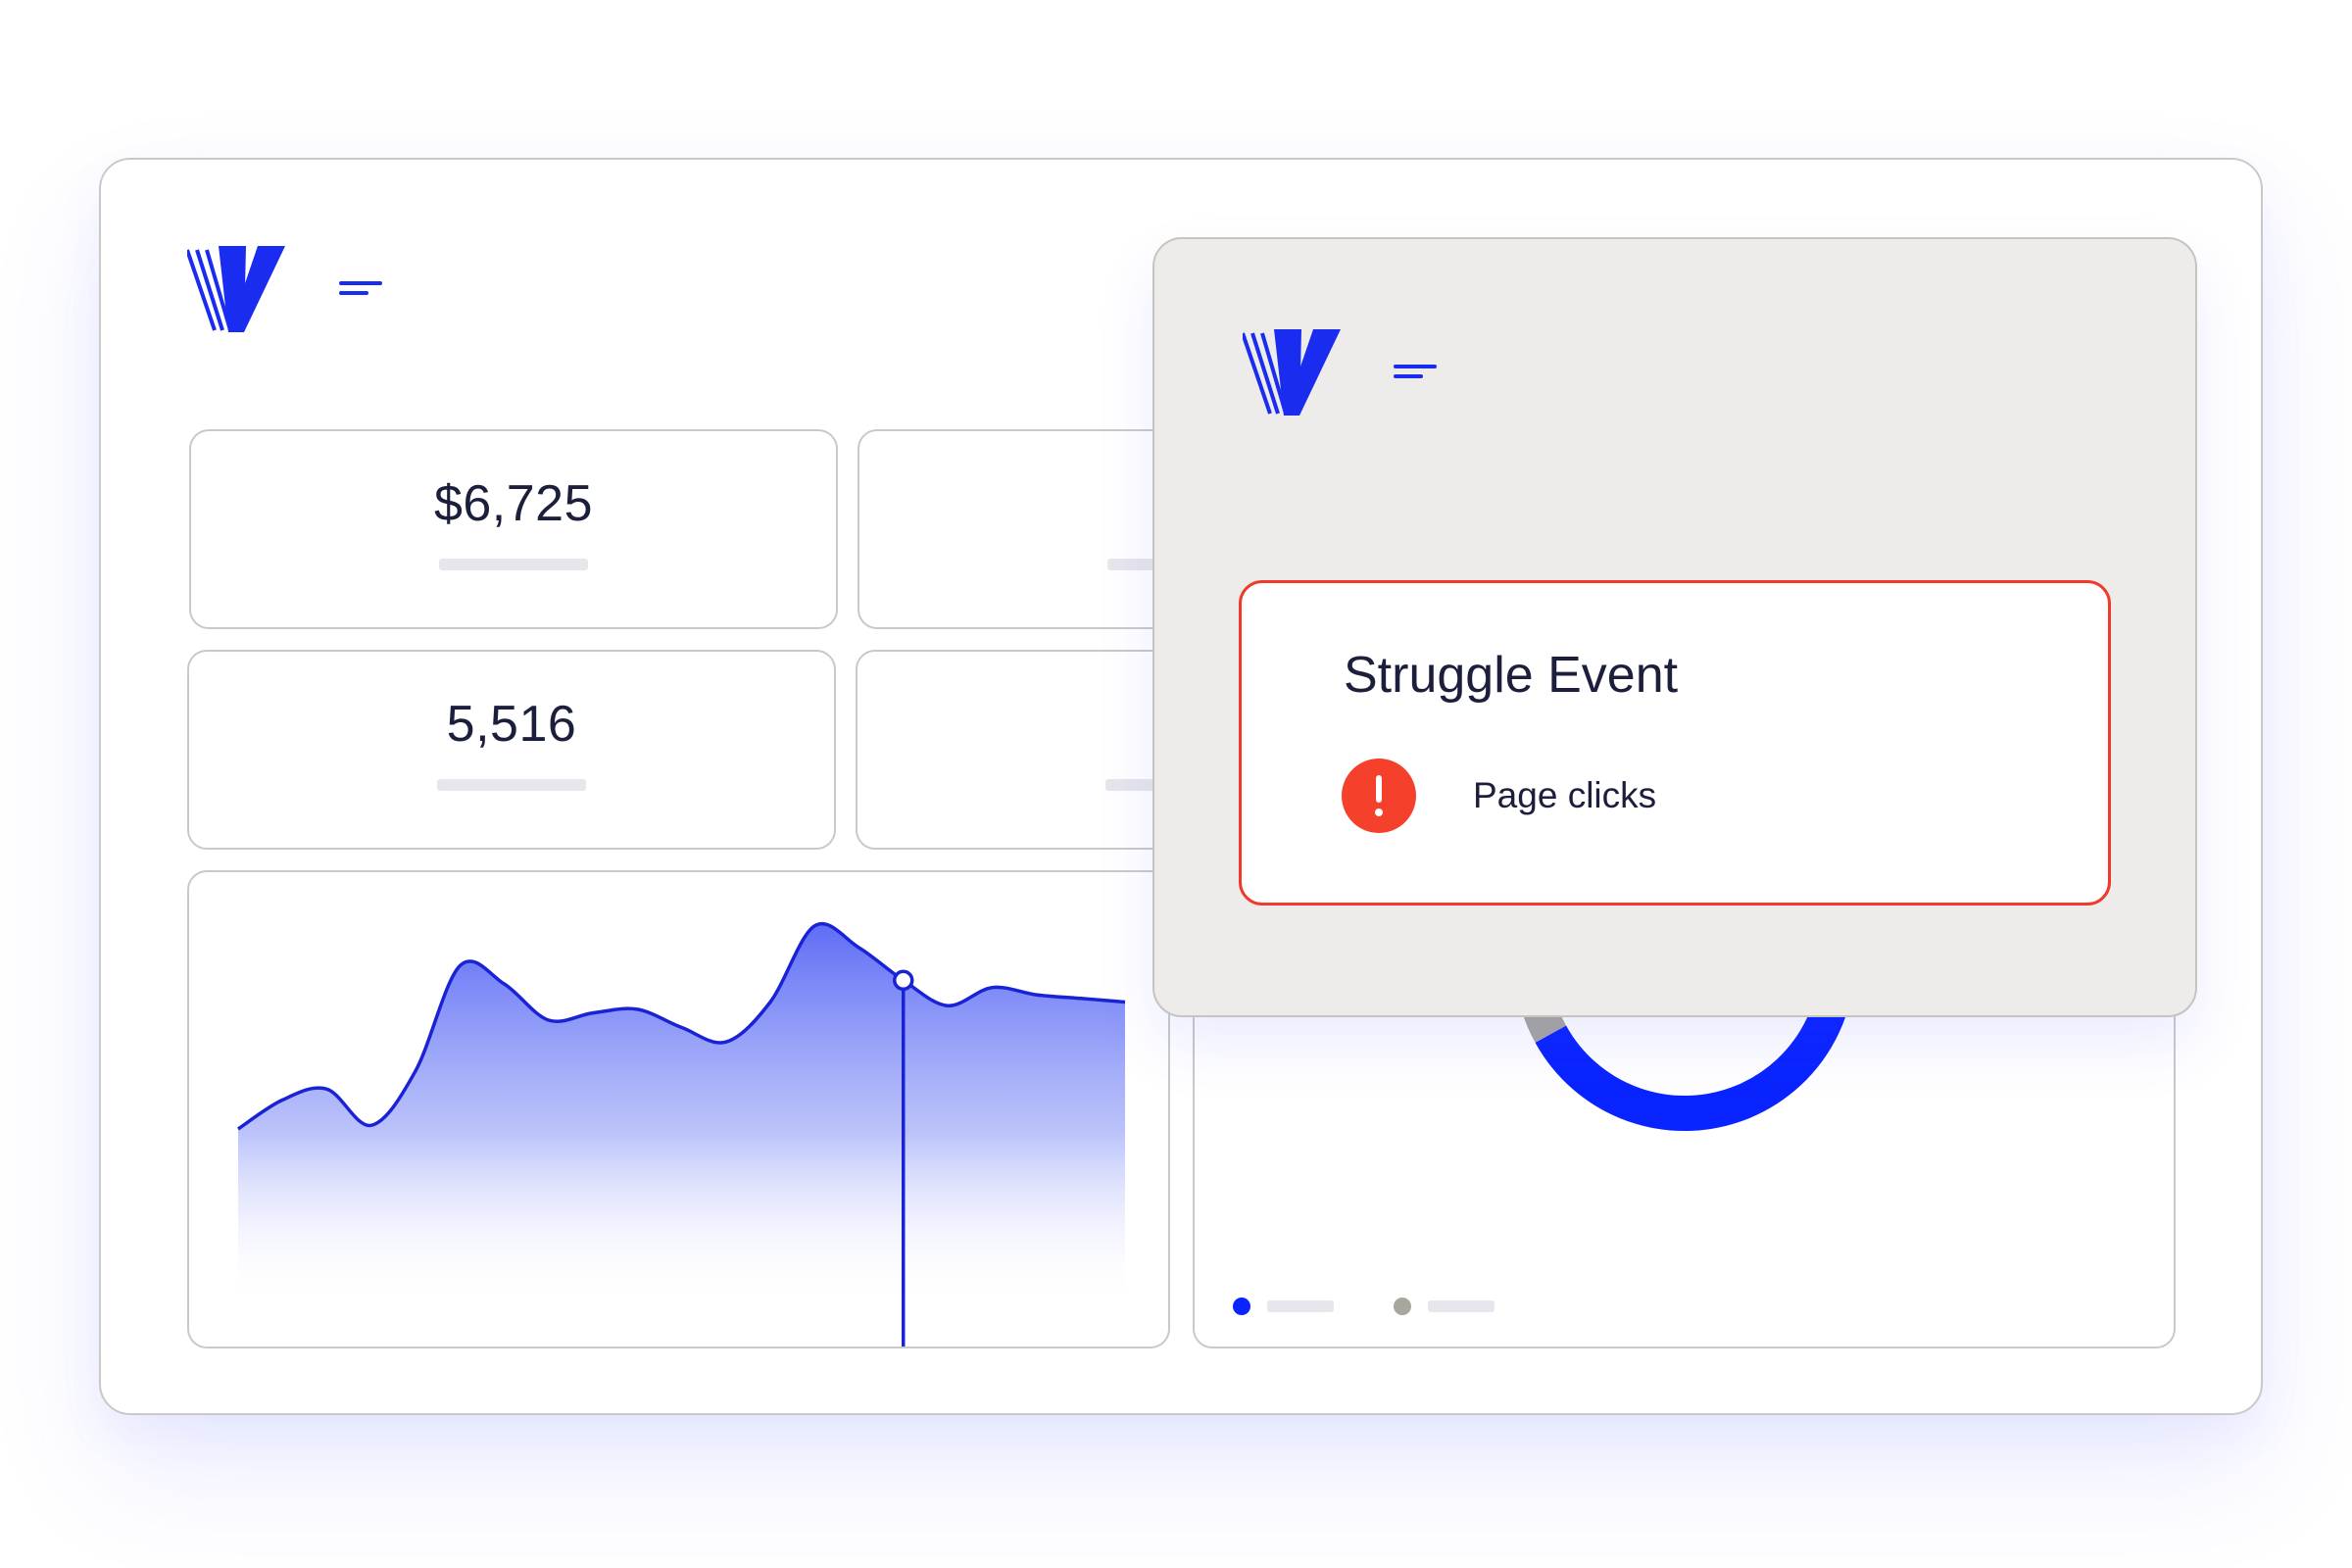 The height and width of the screenshot is (1568, 2352). Describe the element at coordinates (1241, 1306) in the screenshot. I see `legend-dot-primary` at that location.